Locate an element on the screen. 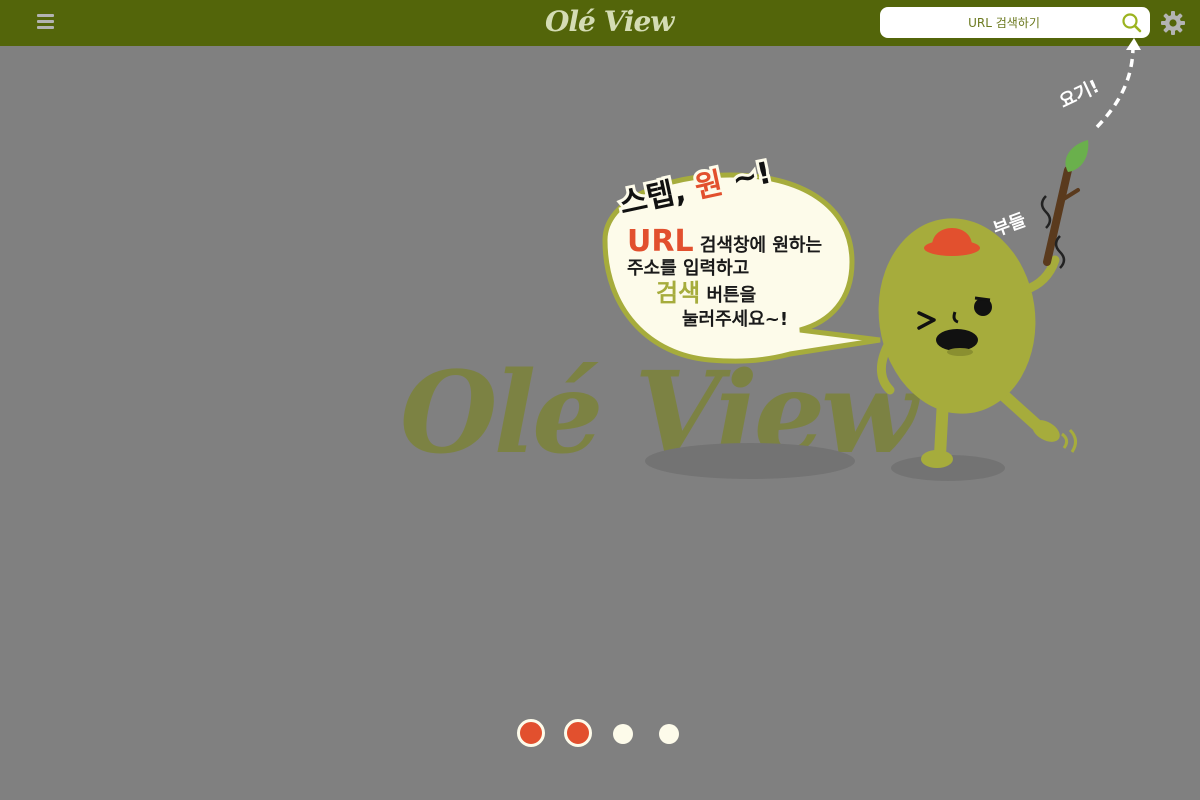  bubble-line3: 버튼을 is located at coordinates (731, 295).